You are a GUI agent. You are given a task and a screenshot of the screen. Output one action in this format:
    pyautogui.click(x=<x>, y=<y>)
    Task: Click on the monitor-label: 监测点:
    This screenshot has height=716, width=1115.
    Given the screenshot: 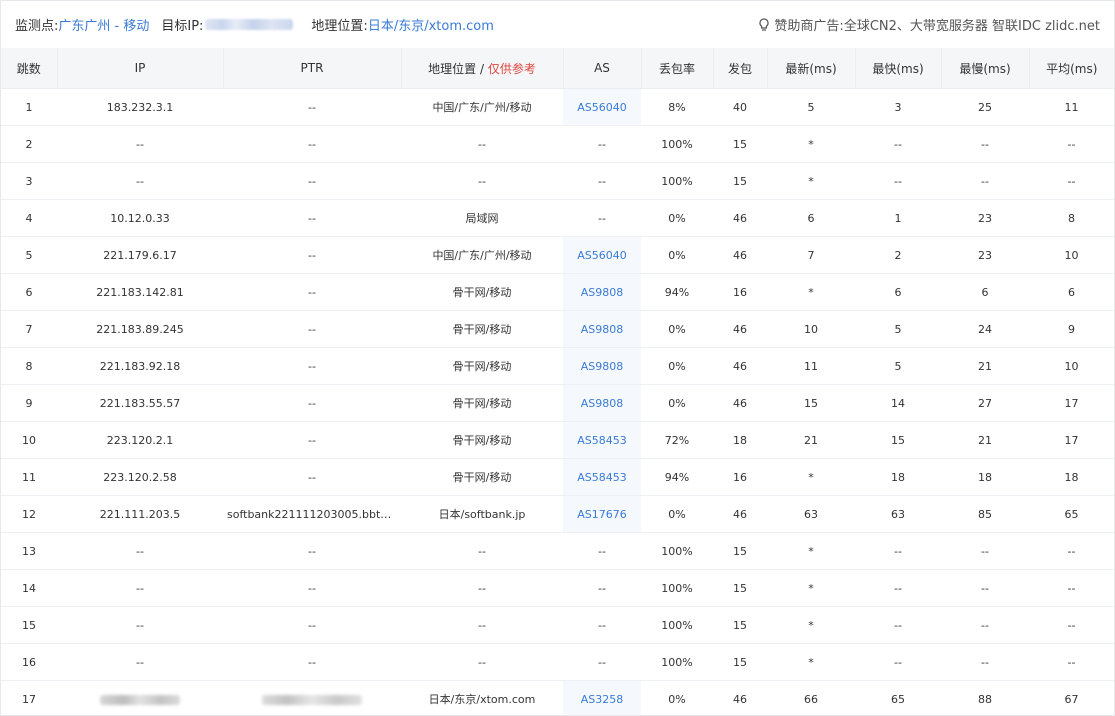 What is the action you would take?
    pyautogui.click(x=37, y=26)
    